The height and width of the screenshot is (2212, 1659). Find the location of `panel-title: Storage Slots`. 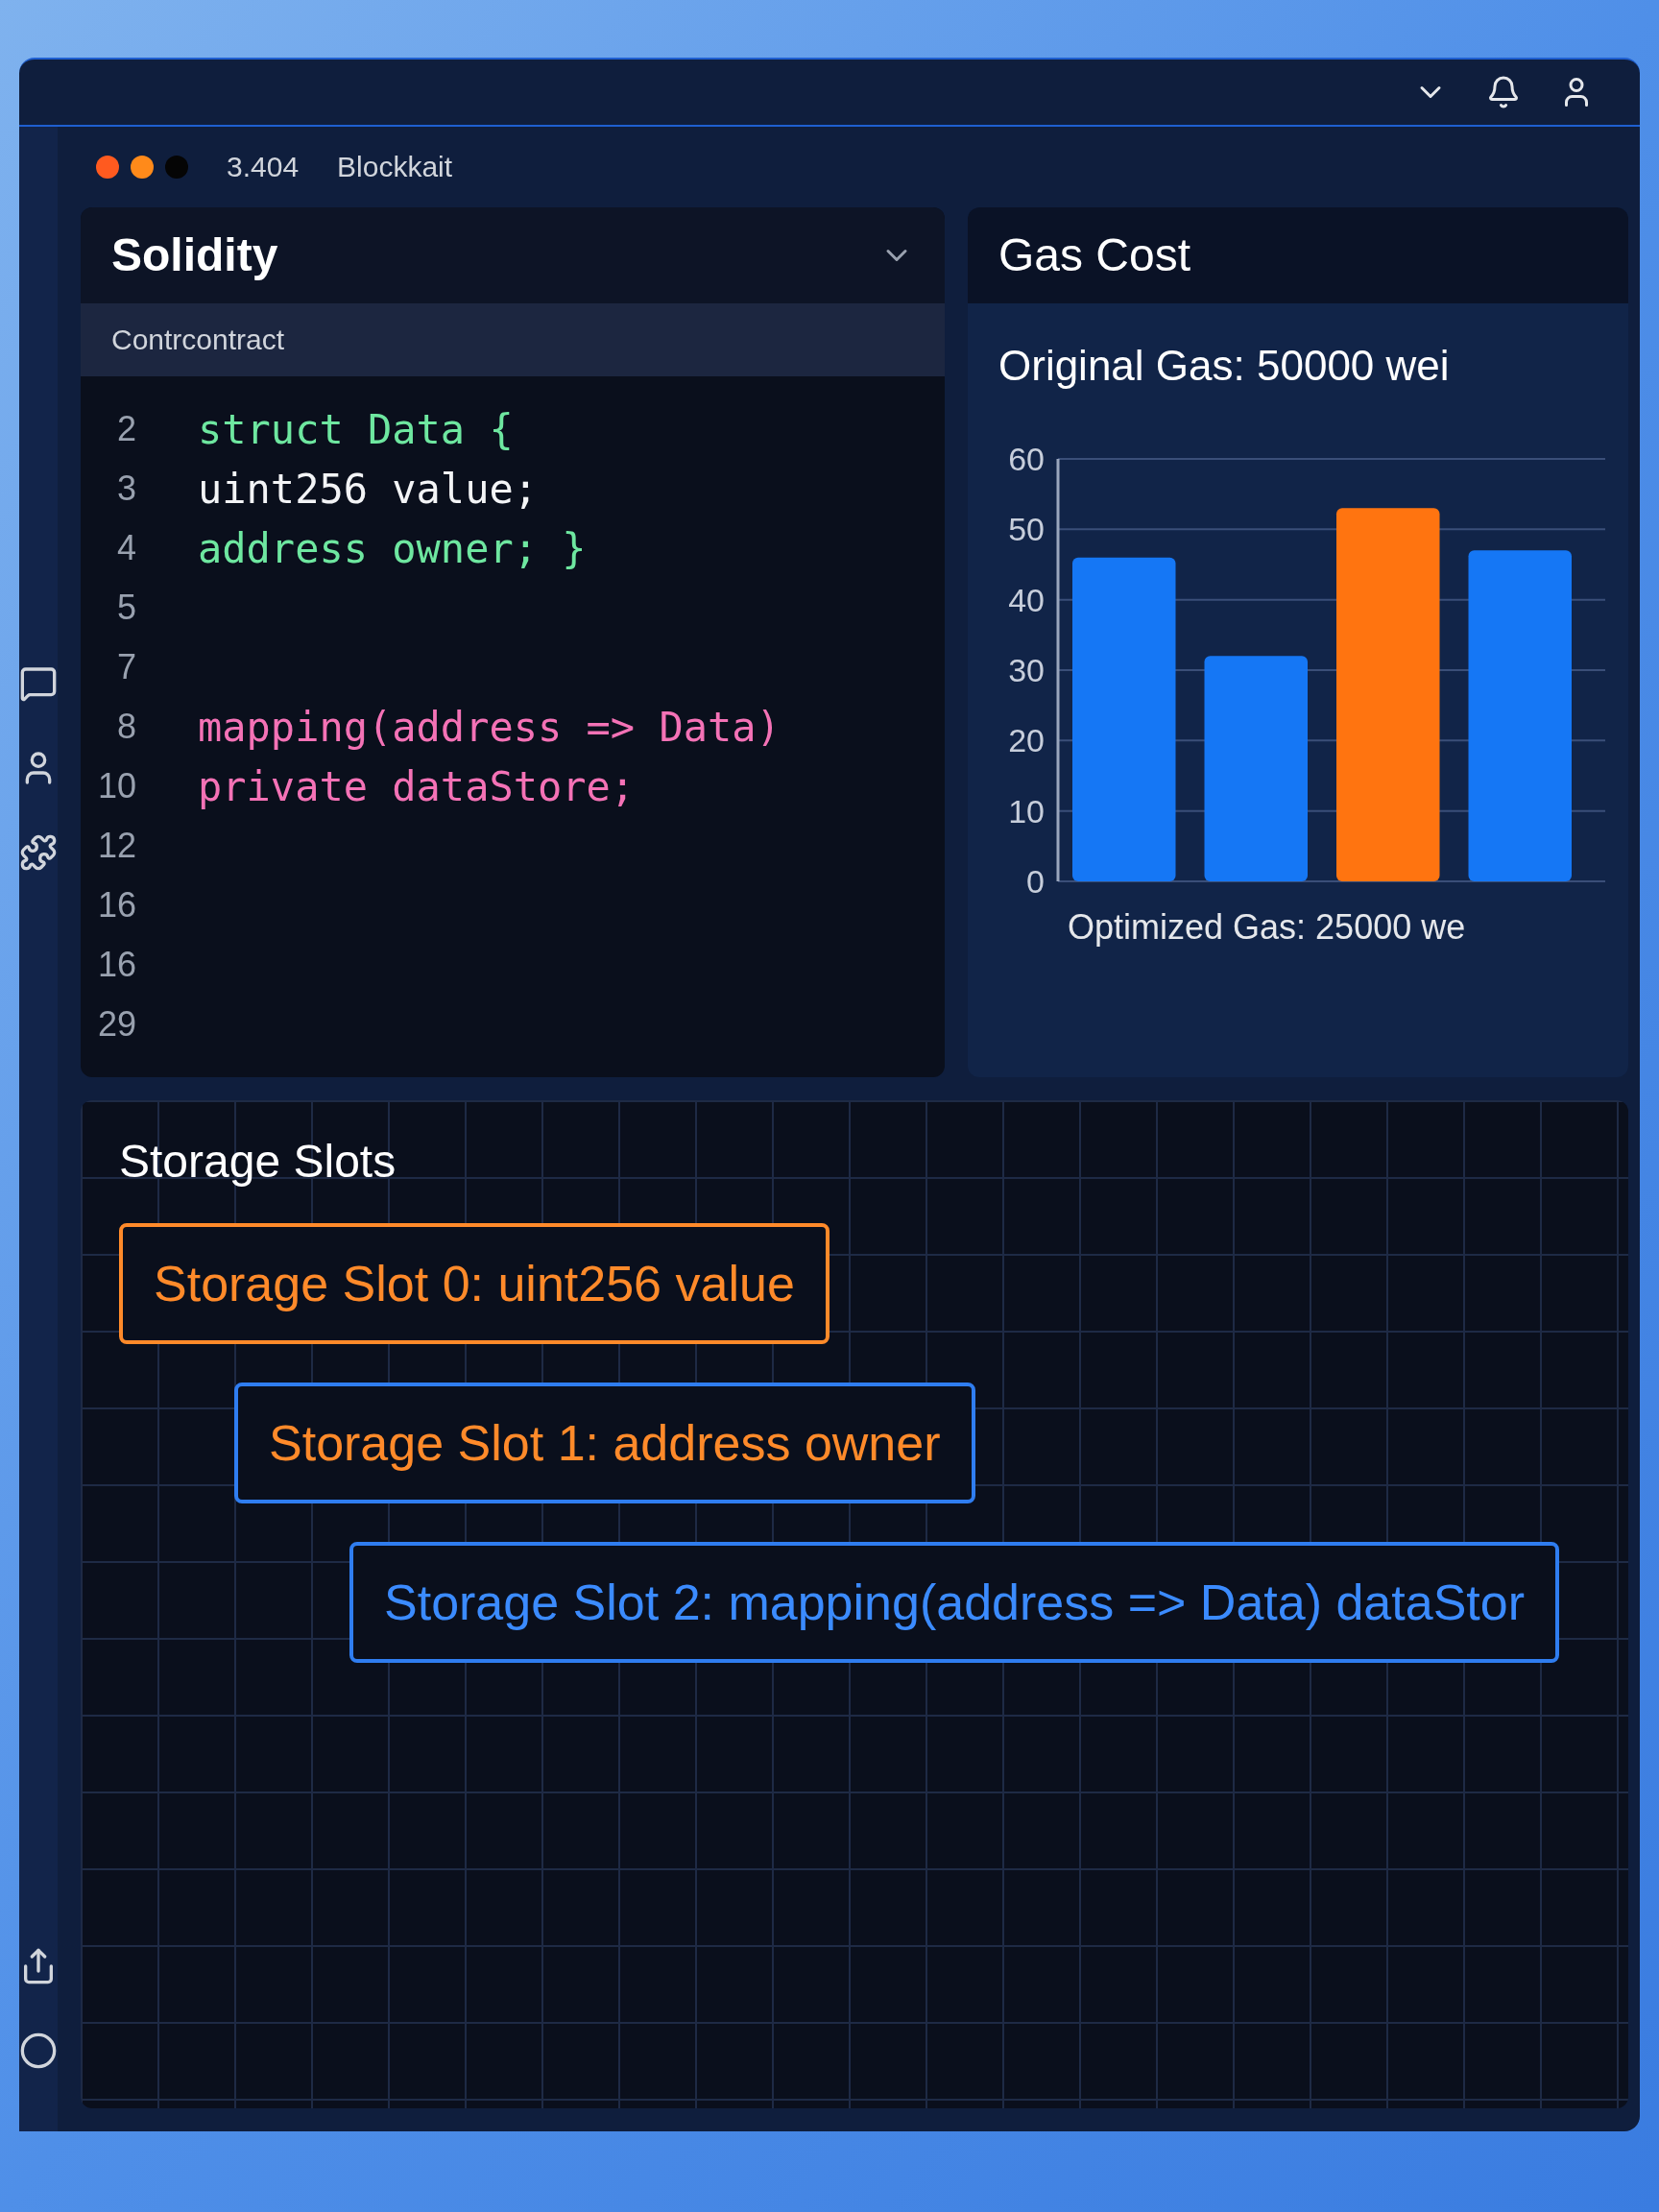

panel-title: Storage Slots is located at coordinates (258, 1162).